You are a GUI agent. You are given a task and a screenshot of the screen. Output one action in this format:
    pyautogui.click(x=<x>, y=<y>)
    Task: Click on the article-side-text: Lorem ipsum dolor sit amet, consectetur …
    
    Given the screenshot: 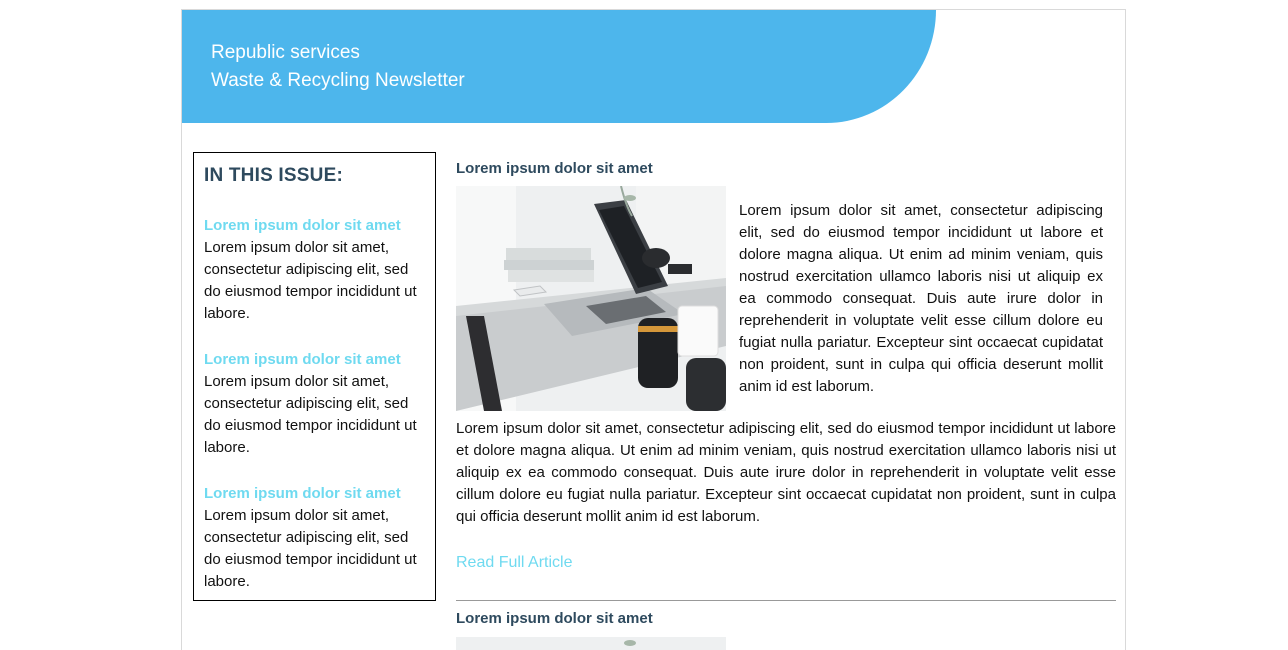 What is the action you would take?
    pyautogui.click(x=921, y=298)
    